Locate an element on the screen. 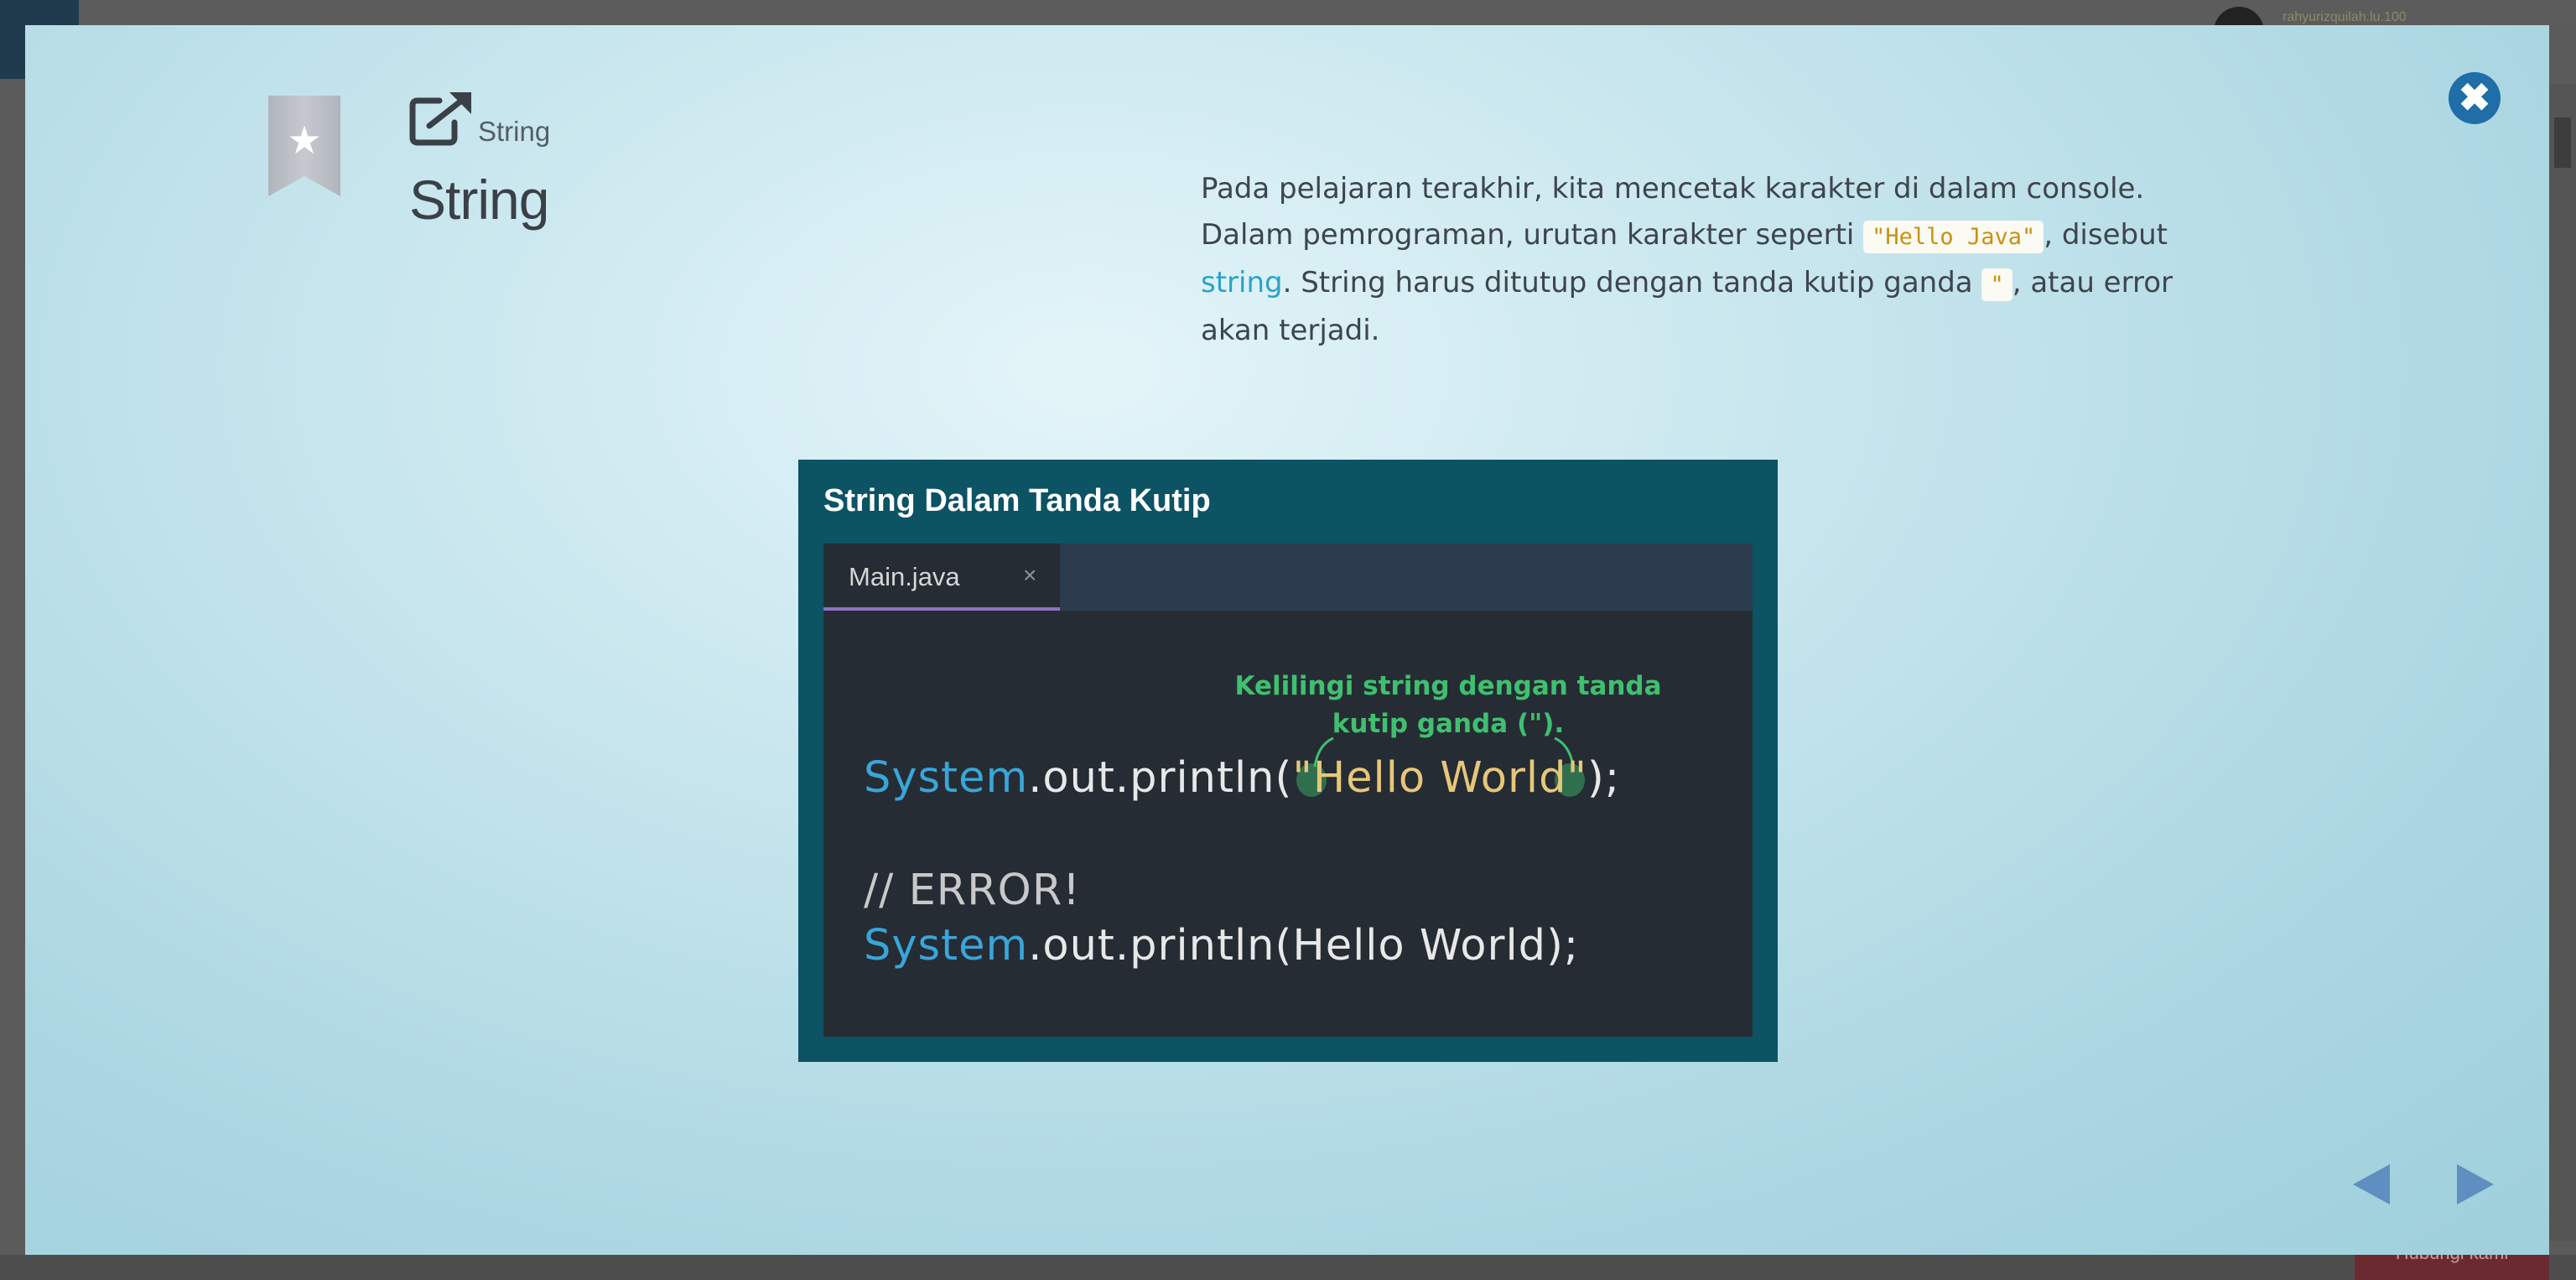  background-bottombar is located at coordinates (1288, 1267).